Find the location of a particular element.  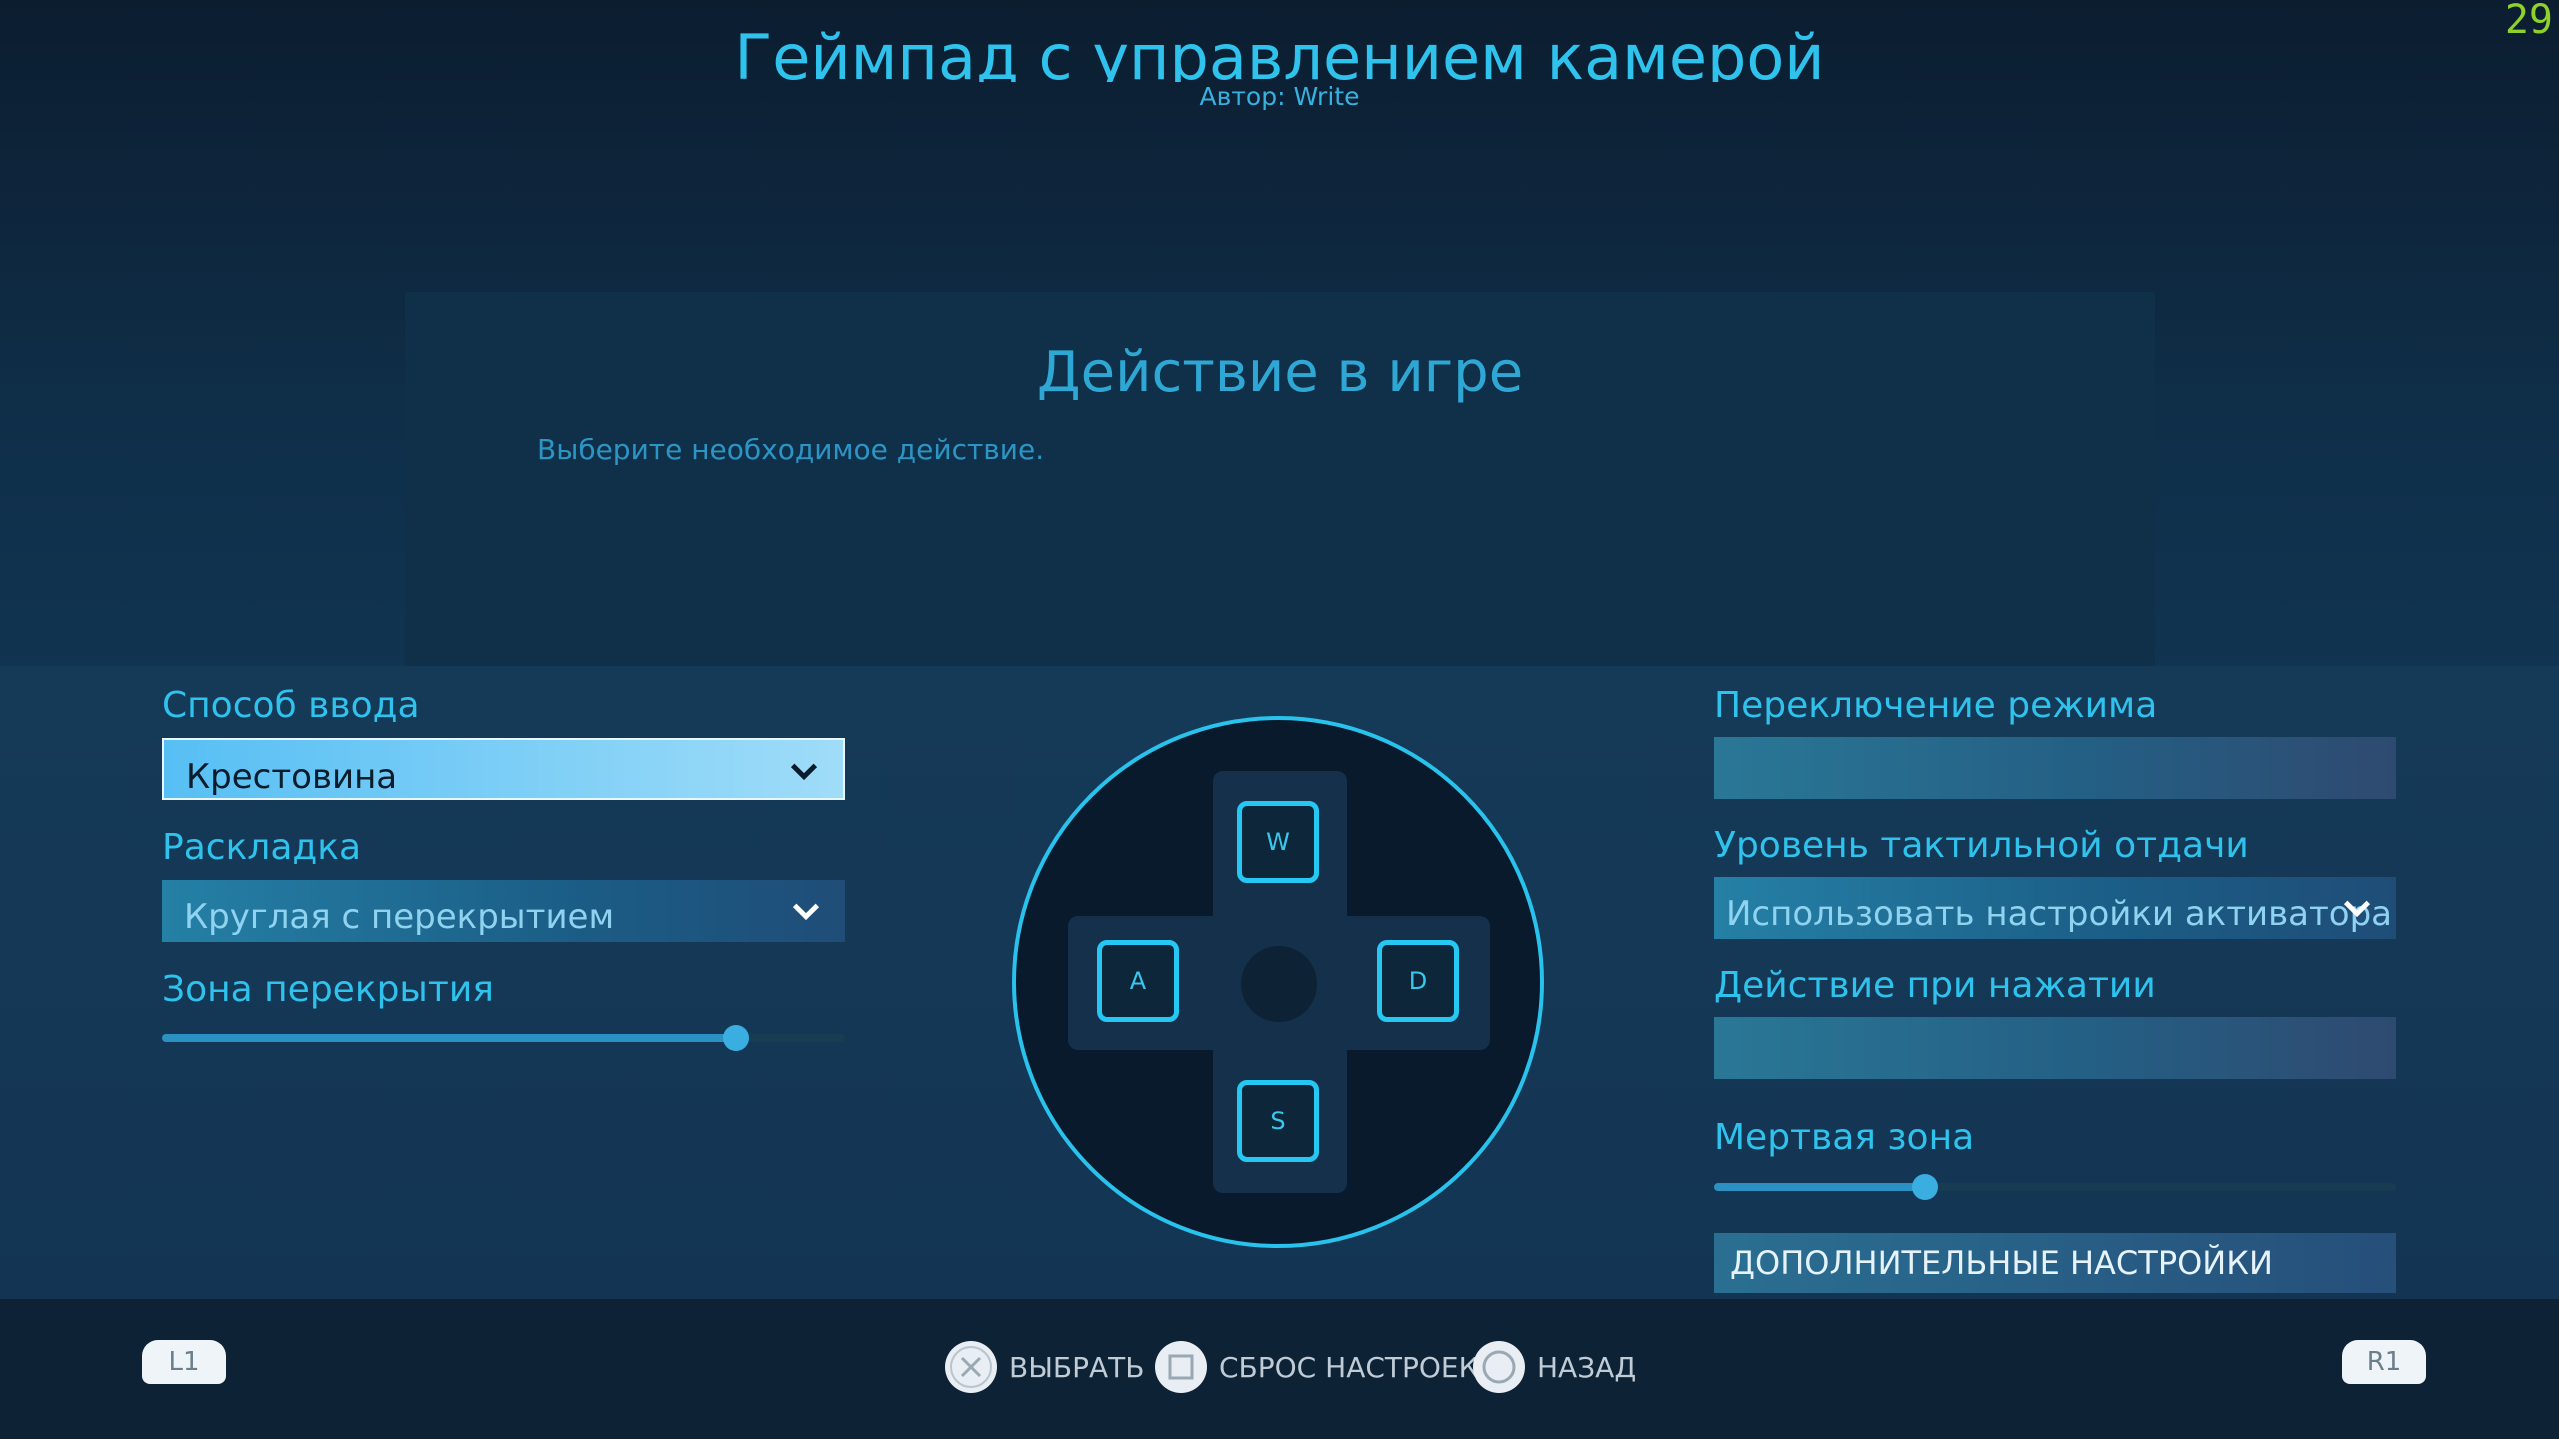

r1-button: R1 is located at coordinates (2384, 1362).